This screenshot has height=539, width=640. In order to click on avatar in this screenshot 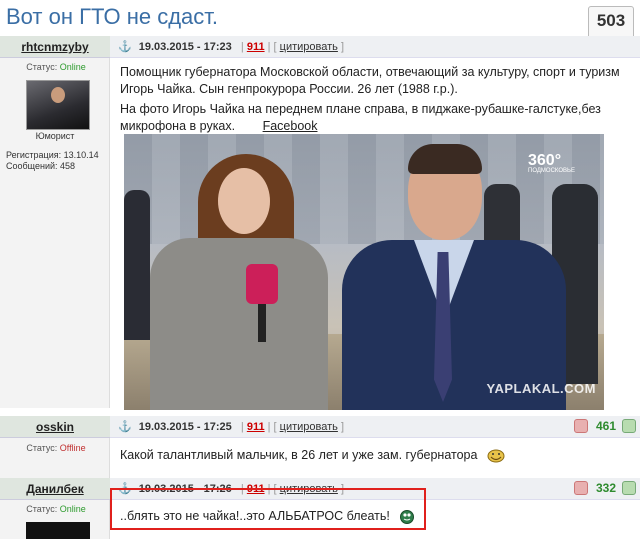, I will do `click(58, 105)`.